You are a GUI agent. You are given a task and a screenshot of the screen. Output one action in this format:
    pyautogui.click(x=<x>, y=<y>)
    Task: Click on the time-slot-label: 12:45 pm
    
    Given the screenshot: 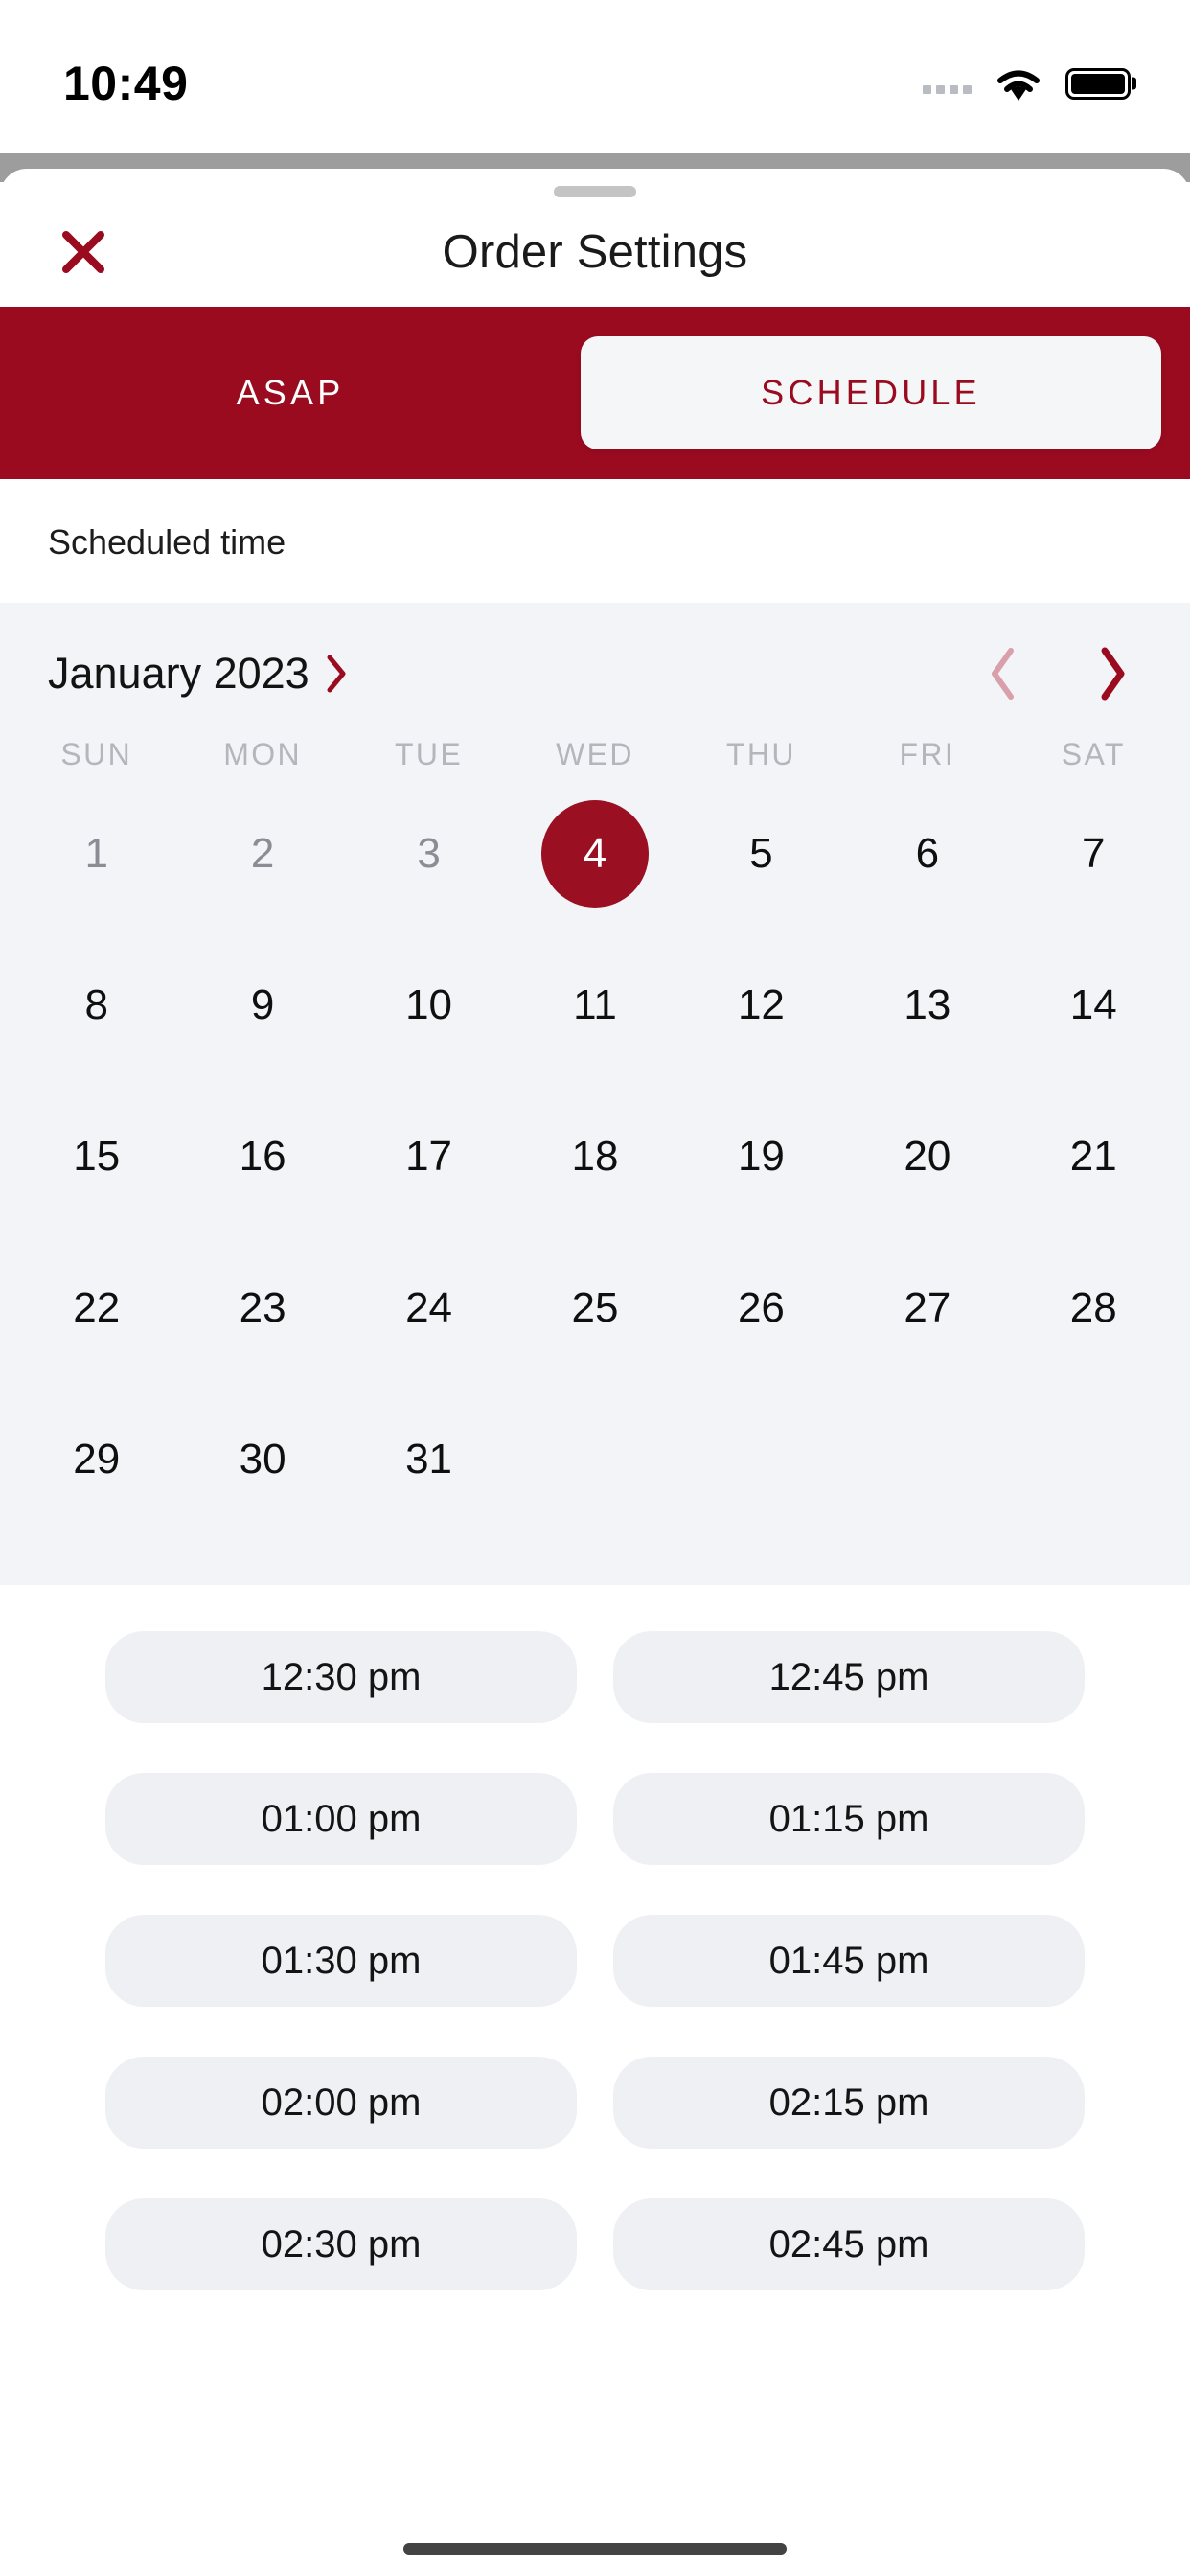 What is the action you would take?
    pyautogui.click(x=849, y=1676)
    